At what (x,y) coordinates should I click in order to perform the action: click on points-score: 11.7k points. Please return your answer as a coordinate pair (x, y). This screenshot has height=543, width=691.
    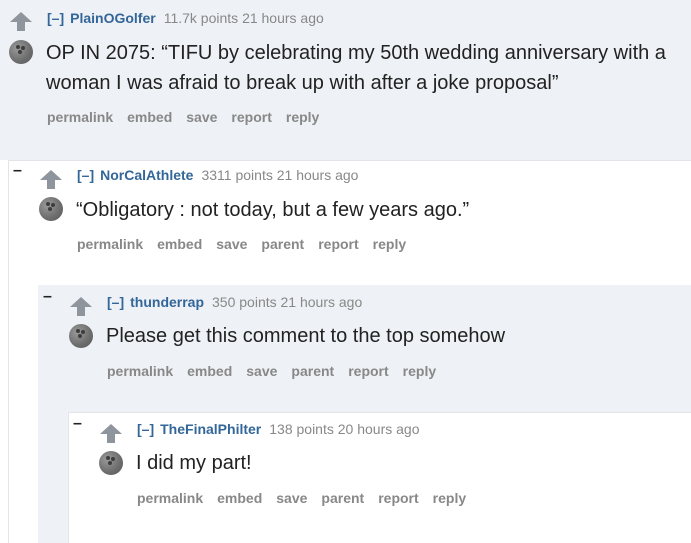
    Looking at the image, I should click on (201, 18).